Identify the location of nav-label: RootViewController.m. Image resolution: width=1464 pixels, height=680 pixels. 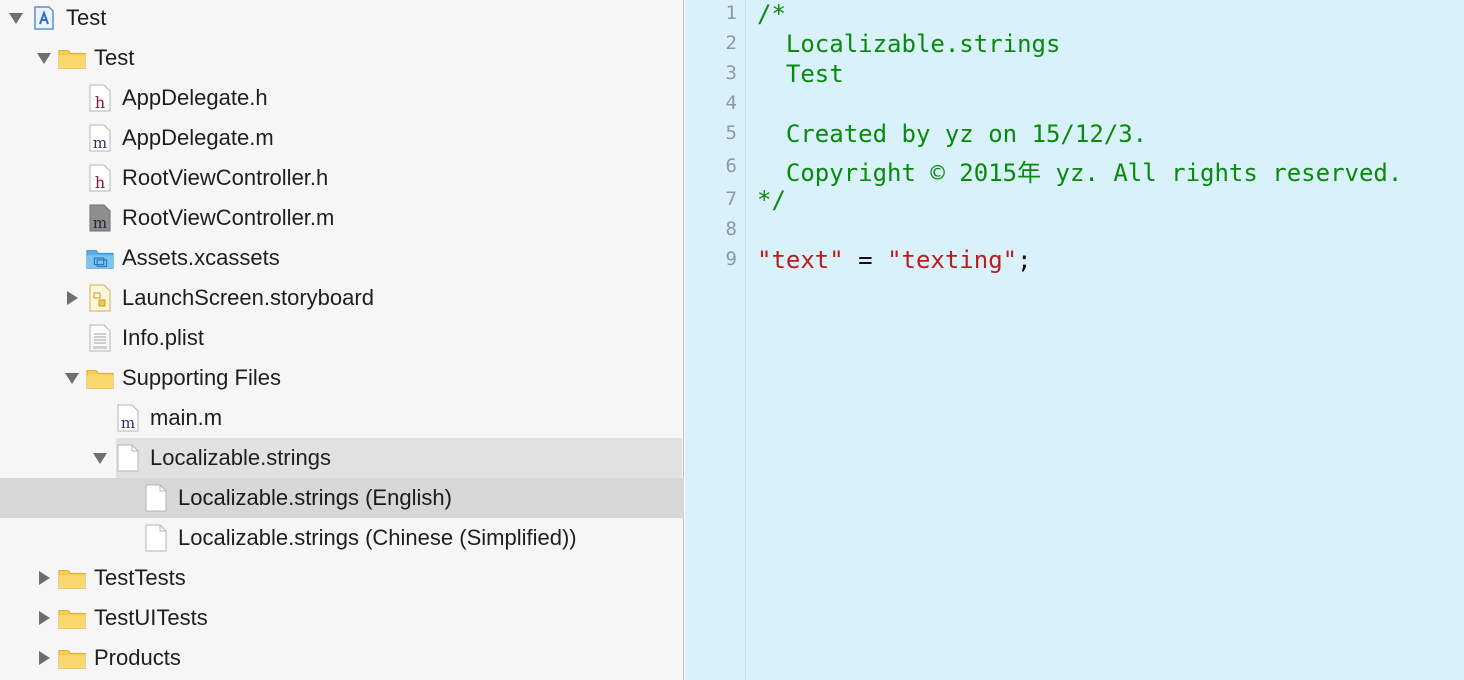
(228, 217).